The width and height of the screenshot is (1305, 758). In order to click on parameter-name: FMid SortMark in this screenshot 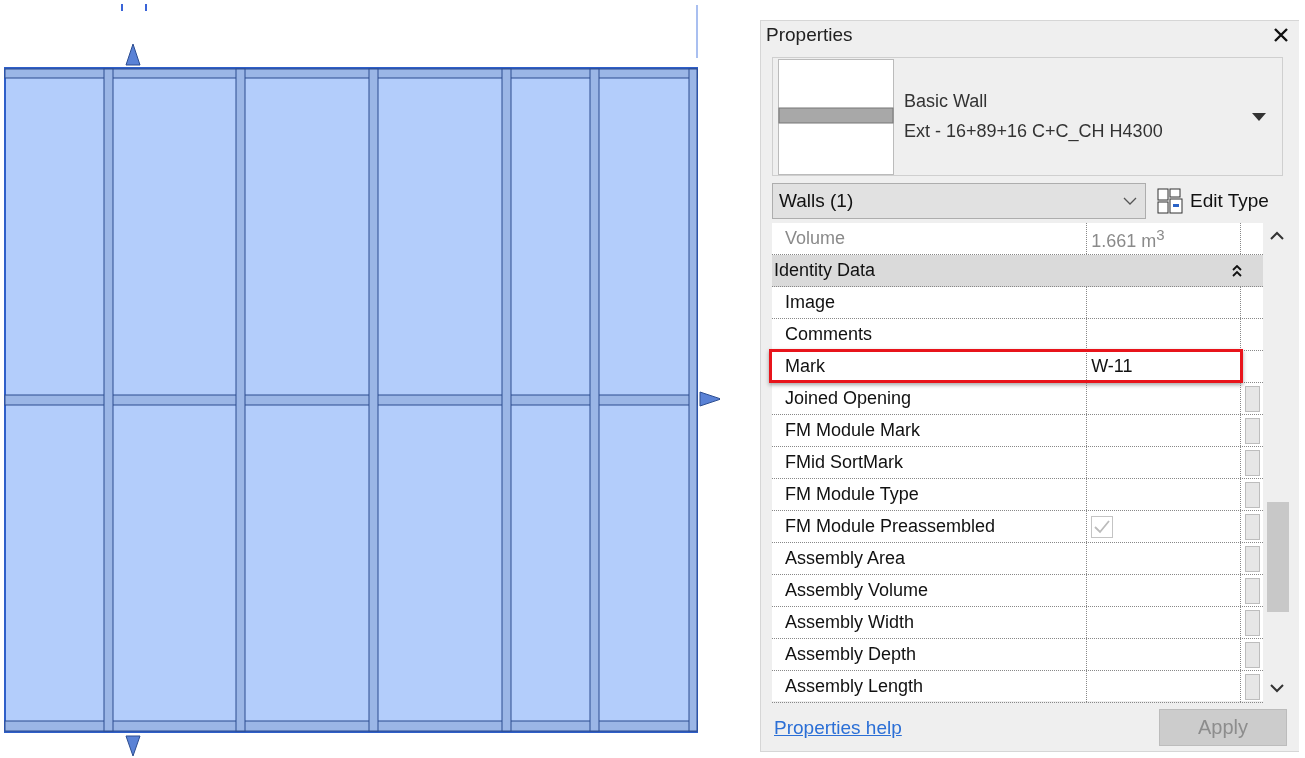, I will do `click(930, 462)`.